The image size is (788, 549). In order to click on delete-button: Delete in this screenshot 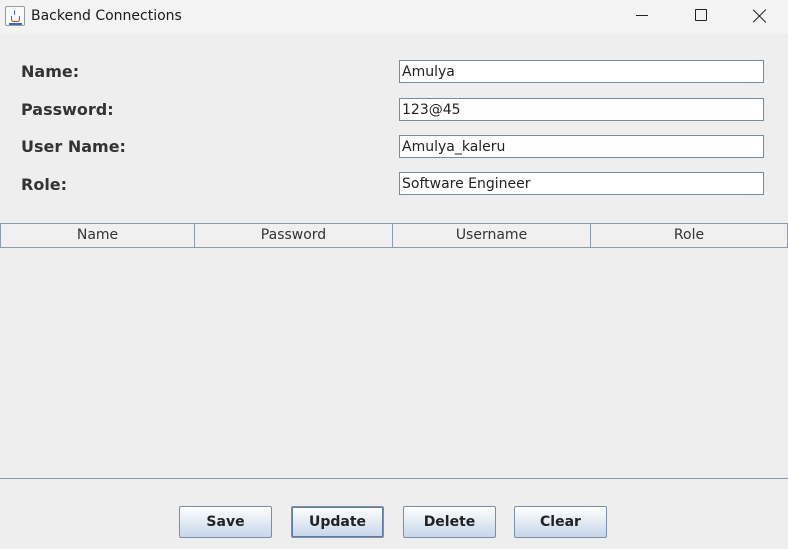, I will do `click(449, 522)`.